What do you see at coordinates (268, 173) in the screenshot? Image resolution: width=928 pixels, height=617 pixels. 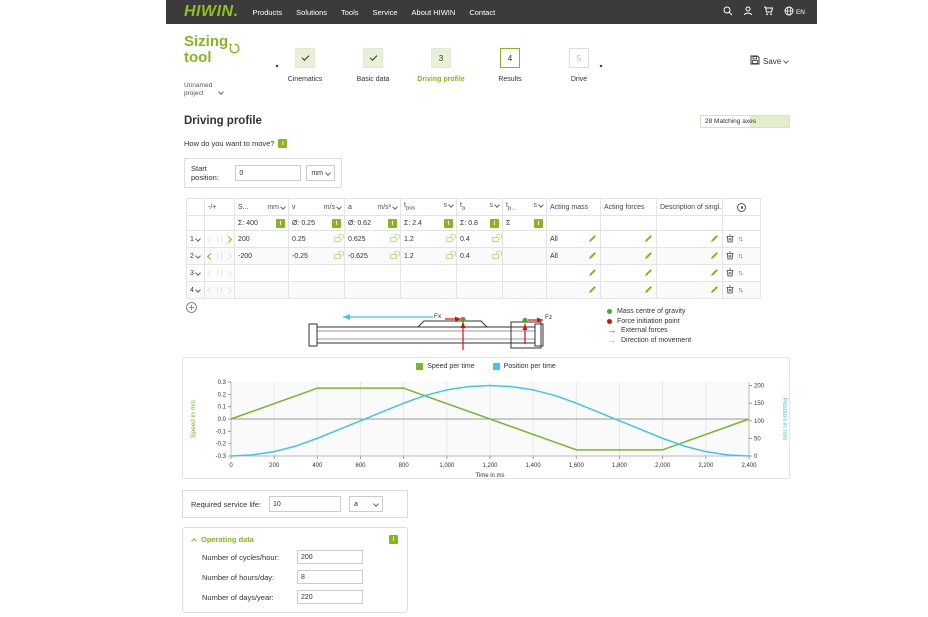 I see `start-position-input` at bounding box center [268, 173].